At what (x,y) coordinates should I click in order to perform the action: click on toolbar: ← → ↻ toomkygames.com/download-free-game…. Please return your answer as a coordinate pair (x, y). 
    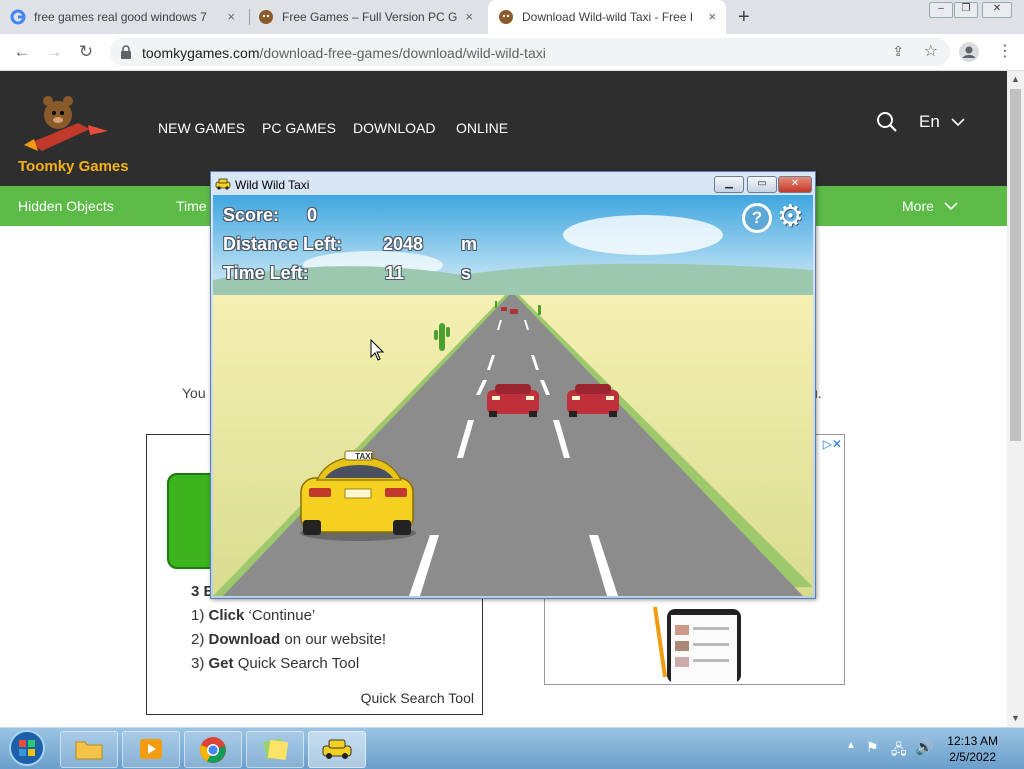
    Looking at the image, I should click on (512, 52).